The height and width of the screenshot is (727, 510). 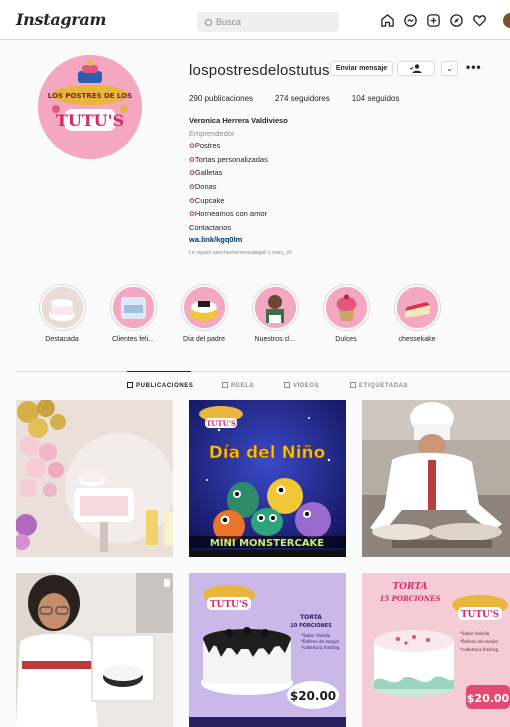 I want to click on nav-icons, so click(x=433, y=21).